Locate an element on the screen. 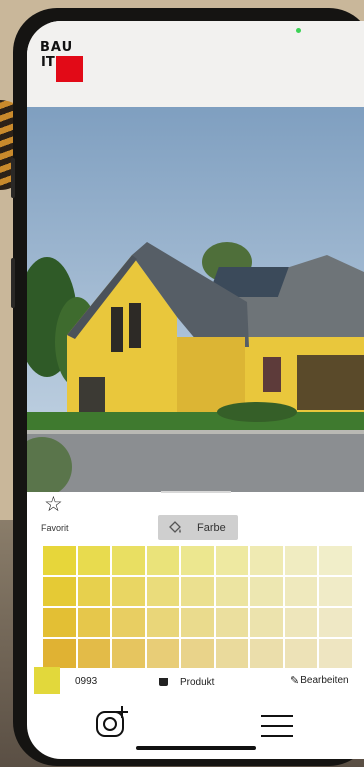 The height and width of the screenshot is (767, 364). selection-bar: 0993 Produkt ✎ Bearbeiten is located at coordinates (195, 681).